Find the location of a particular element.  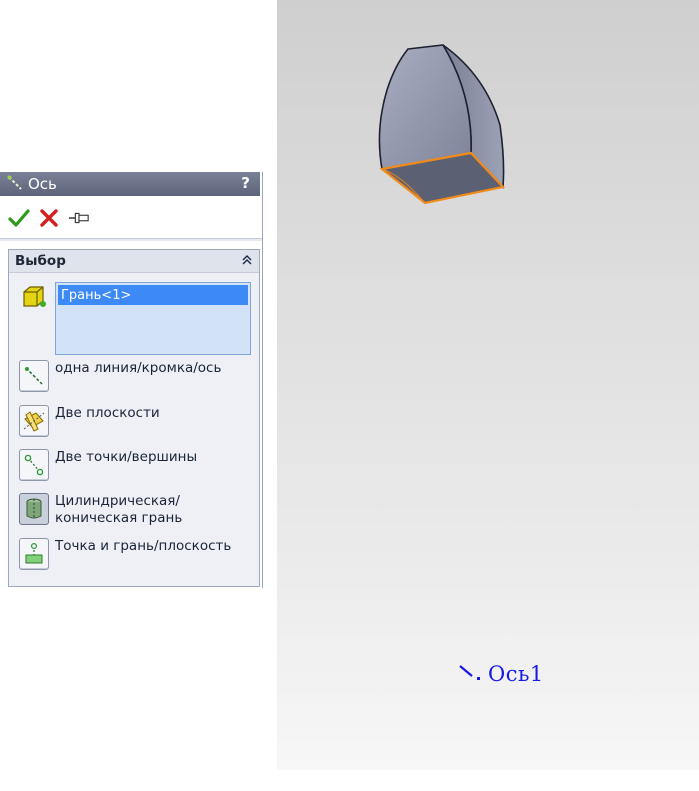

axis-icon is located at coordinates (469, 672).